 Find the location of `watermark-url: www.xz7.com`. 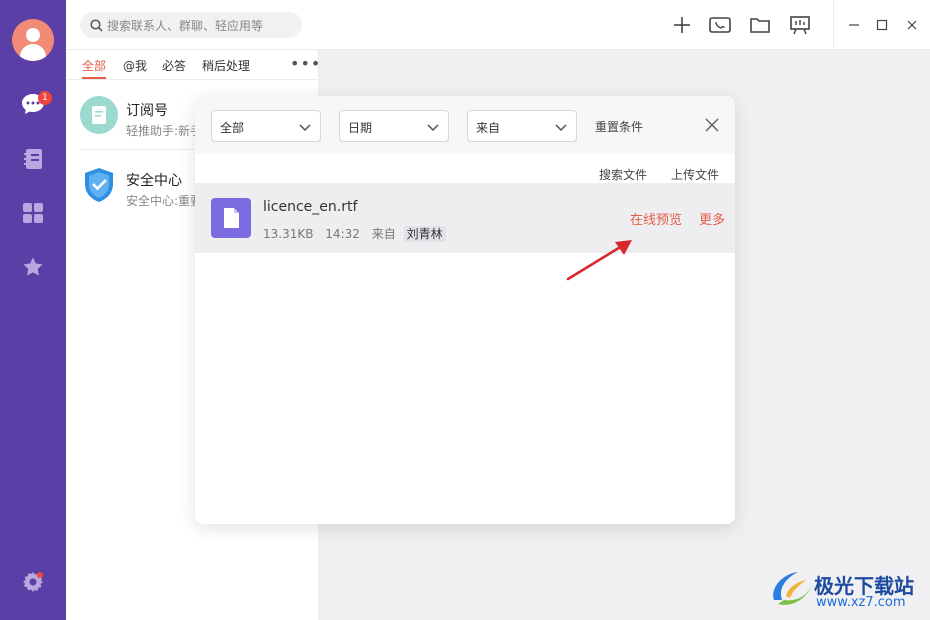

watermark-url: www.xz7.com is located at coordinates (861, 602).